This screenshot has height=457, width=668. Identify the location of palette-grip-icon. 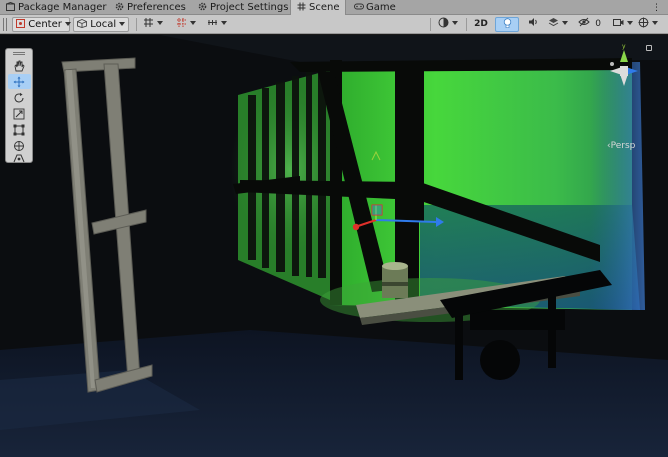
(19, 53).